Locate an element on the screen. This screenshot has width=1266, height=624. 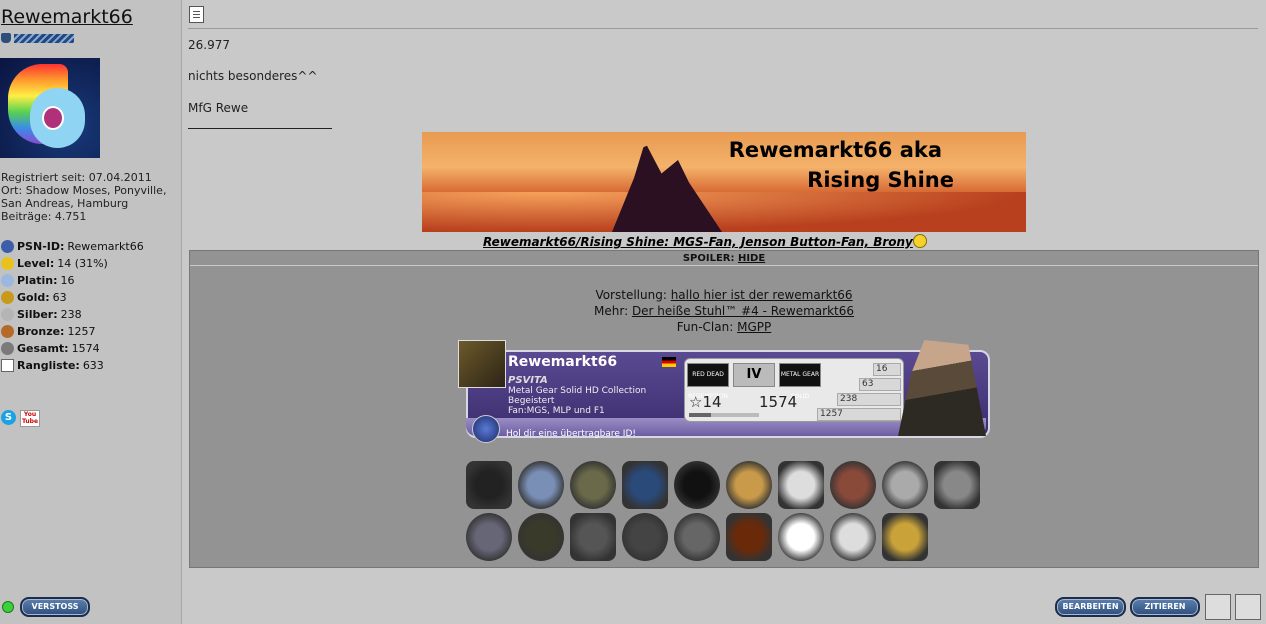
card-platform: PSVITA is located at coordinates (528, 380).